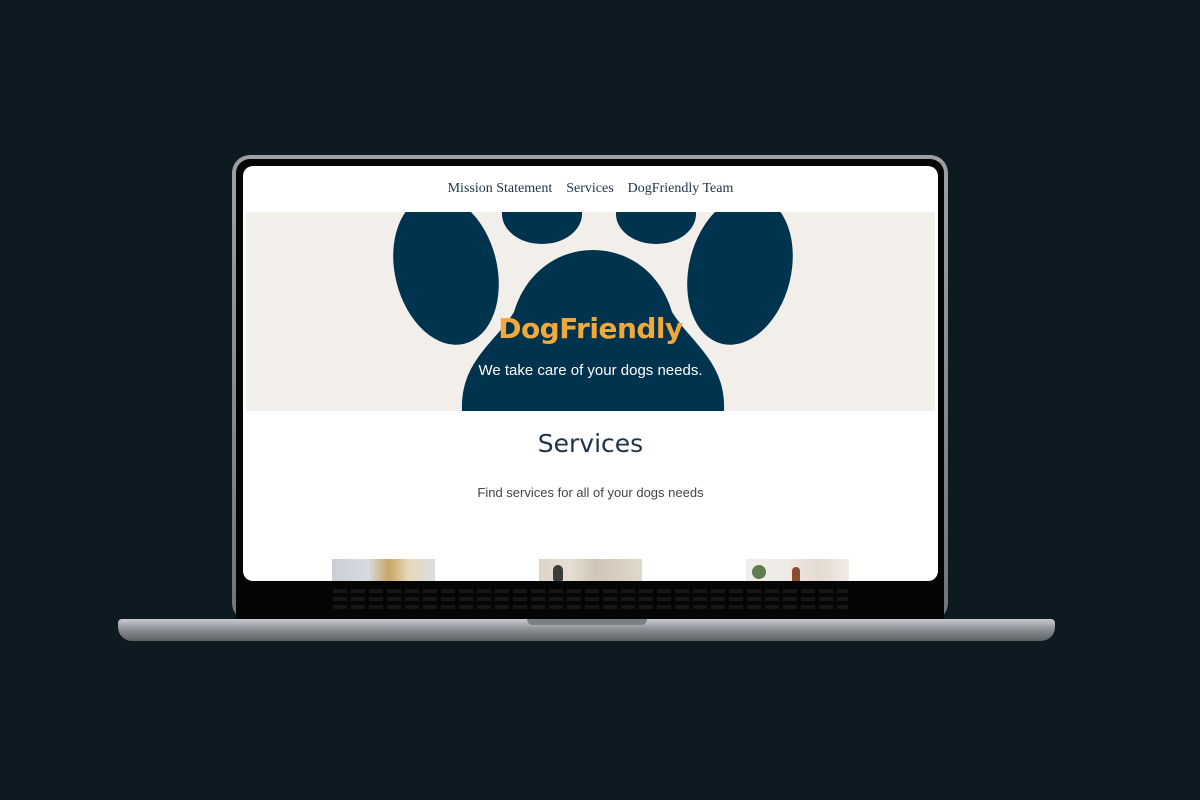  What do you see at coordinates (681, 189) in the screenshot?
I see `nav-link-dogfriendly-team: DogFriendly Team` at bounding box center [681, 189].